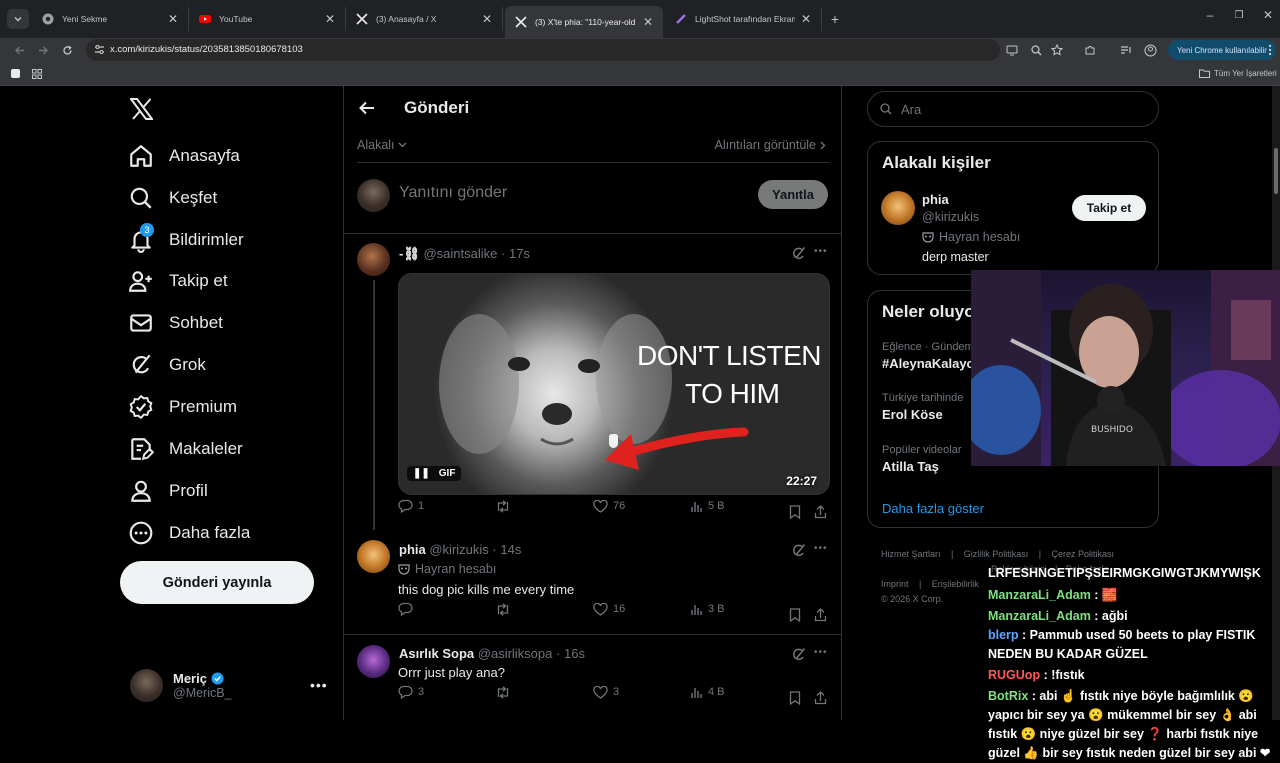 This screenshot has height=763, width=1280. Describe the element at coordinates (37, 74) in the screenshot. I see `apps-grid-icon` at that location.